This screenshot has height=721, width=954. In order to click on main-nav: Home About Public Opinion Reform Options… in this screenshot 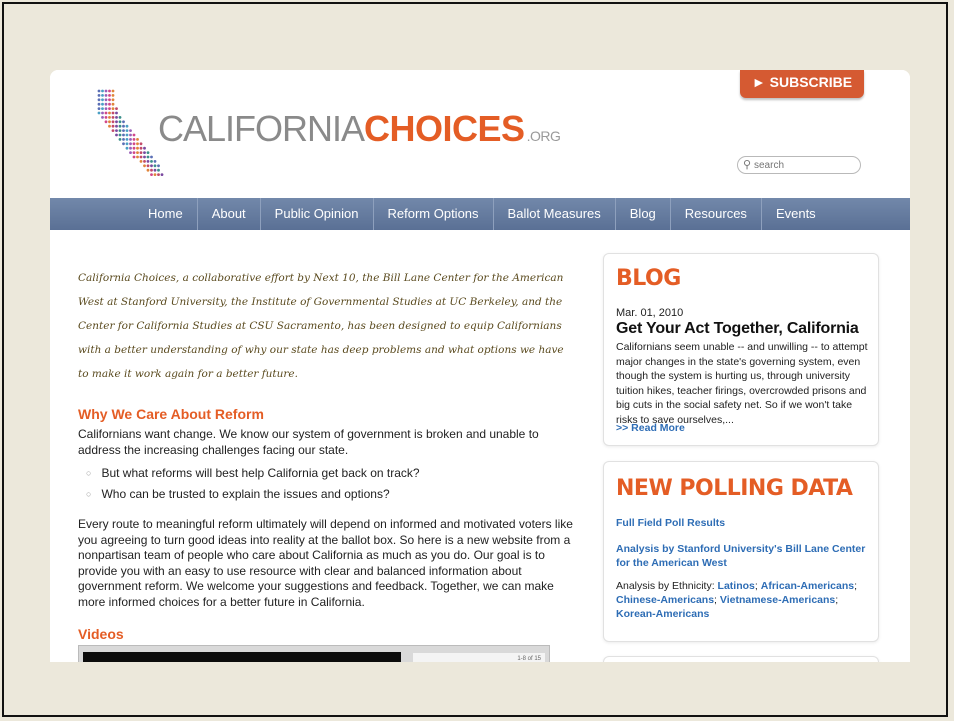, I will do `click(480, 214)`.